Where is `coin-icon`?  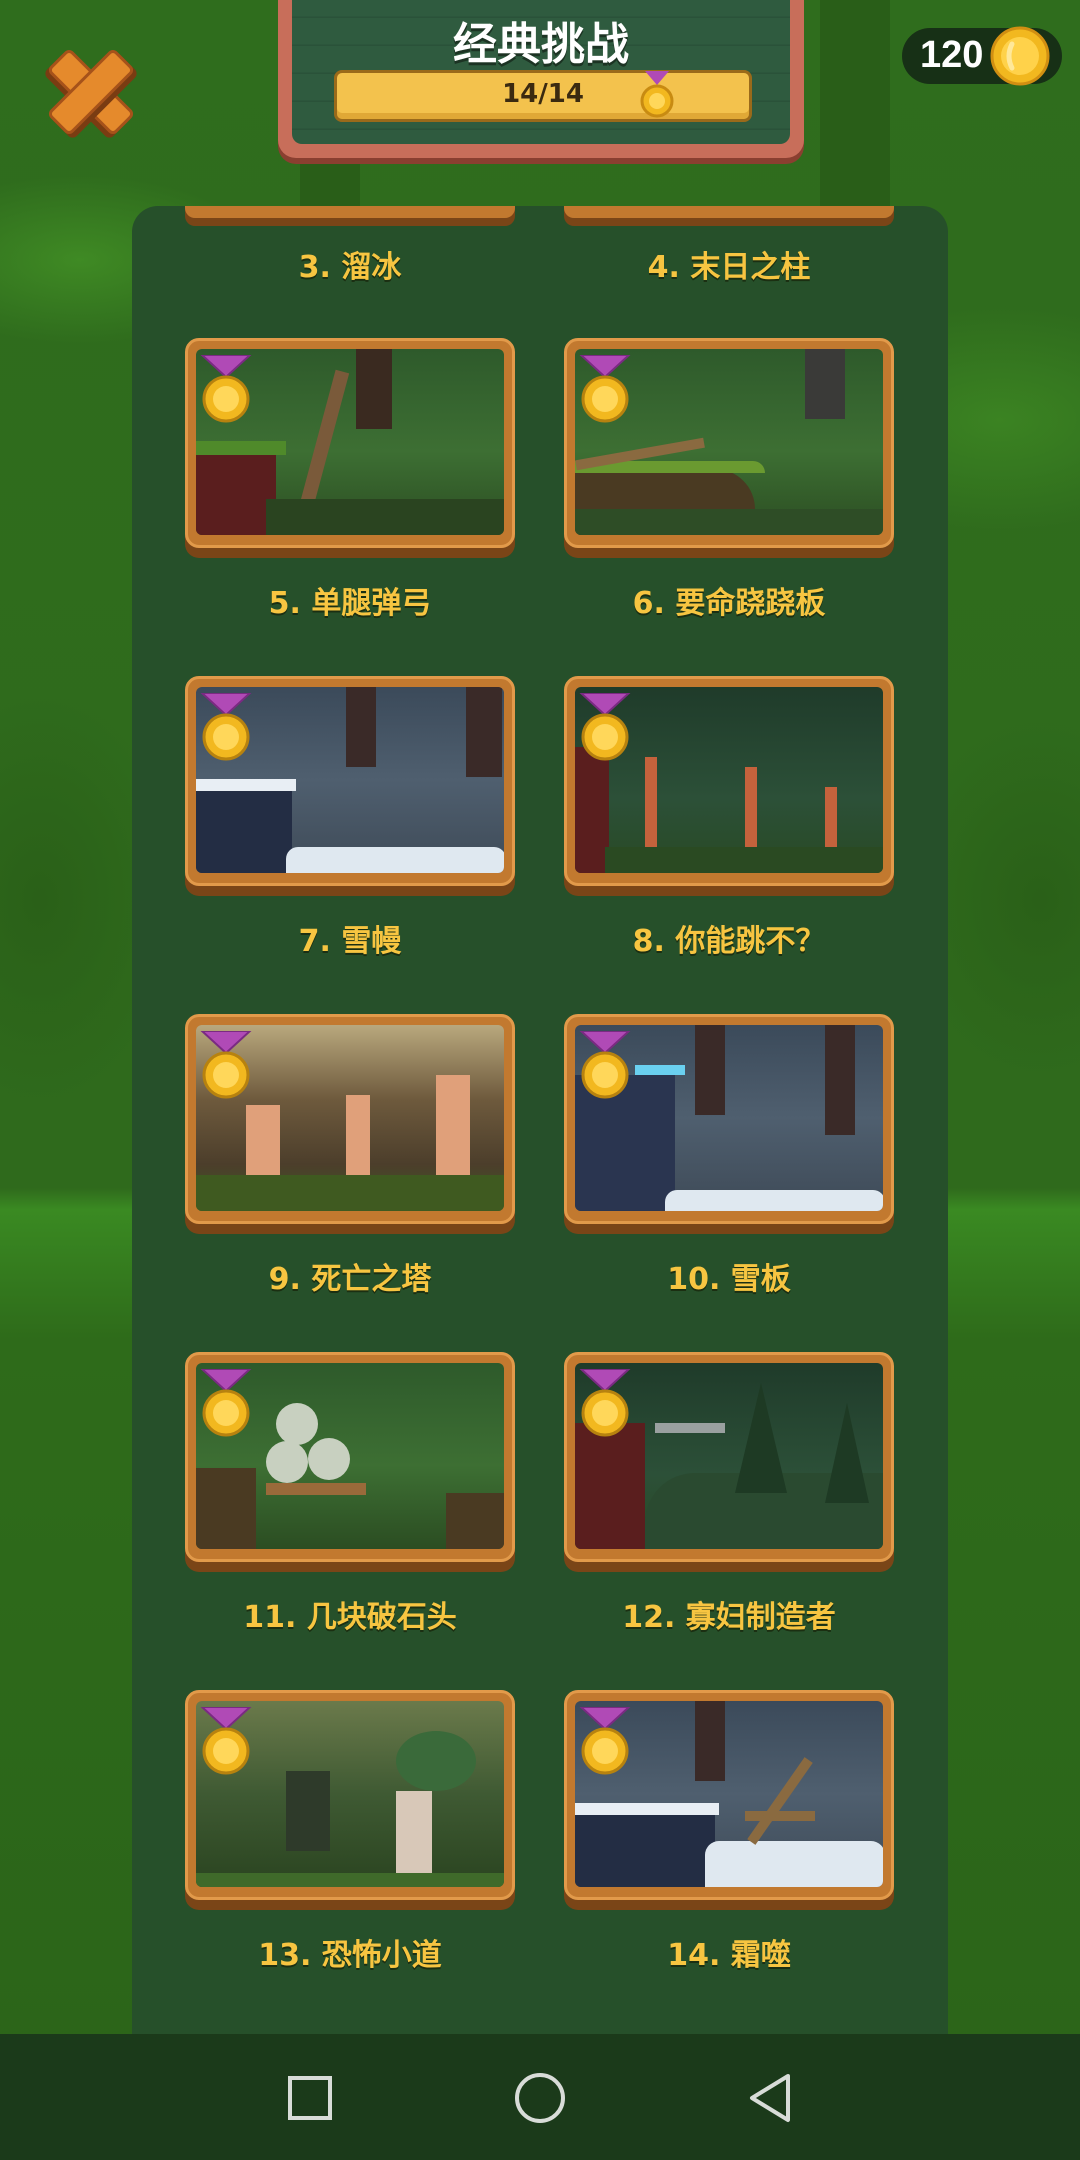 coin-icon is located at coordinates (1020, 56).